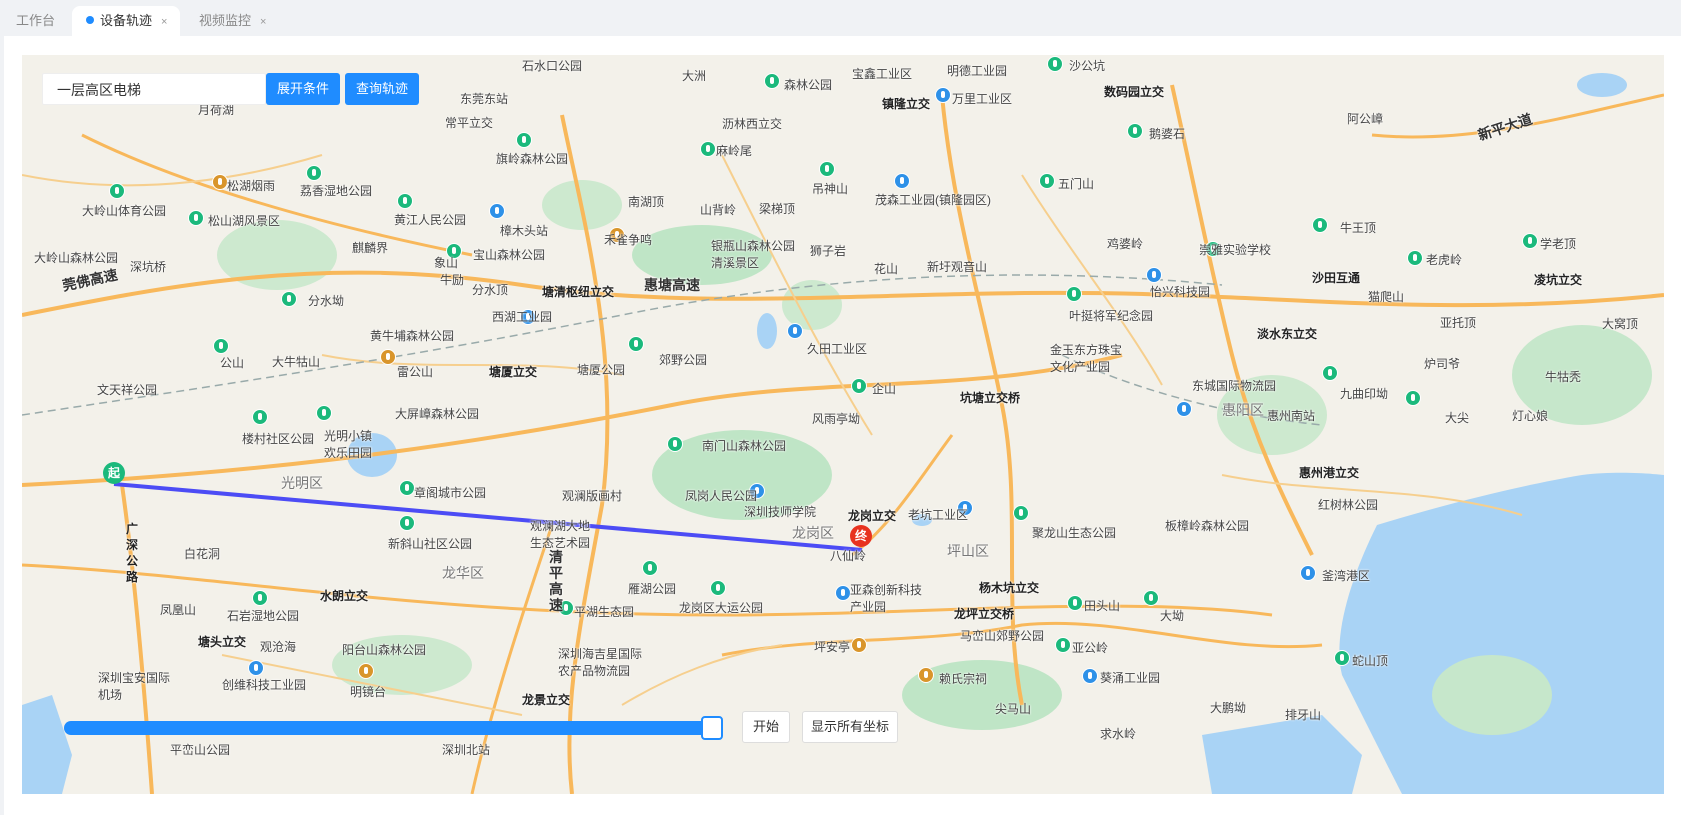  Describe the element at coordinates (1563, 377) in the screenshot. I see `map-label: 牛牯秃` at that location.